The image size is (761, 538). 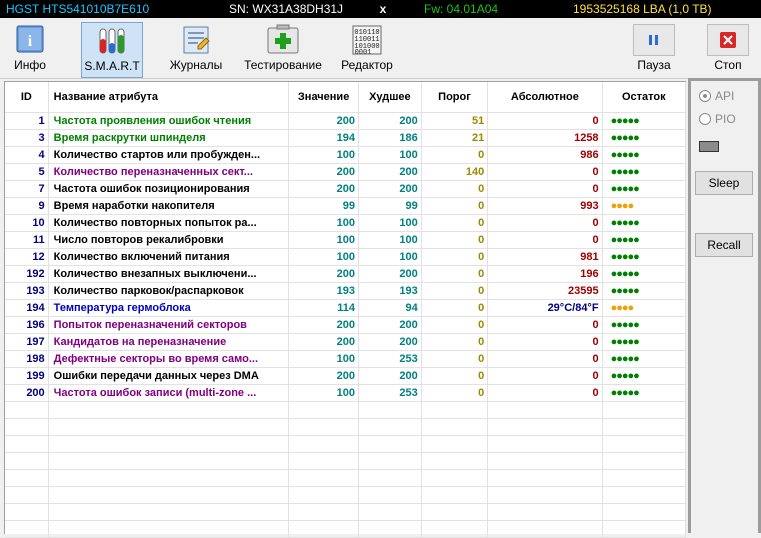 What do you see at coordinates (196, 49) in the screenshot?
I see `logs-button: Журналы` at bounding box center [196, 49].